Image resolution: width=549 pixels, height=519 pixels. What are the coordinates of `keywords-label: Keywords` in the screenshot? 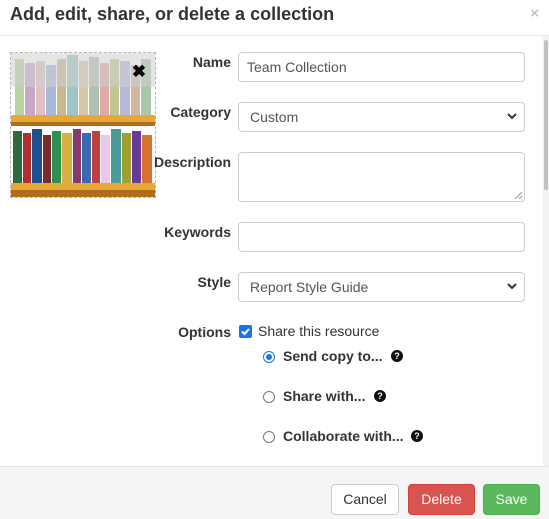 It's located at (197, 232).